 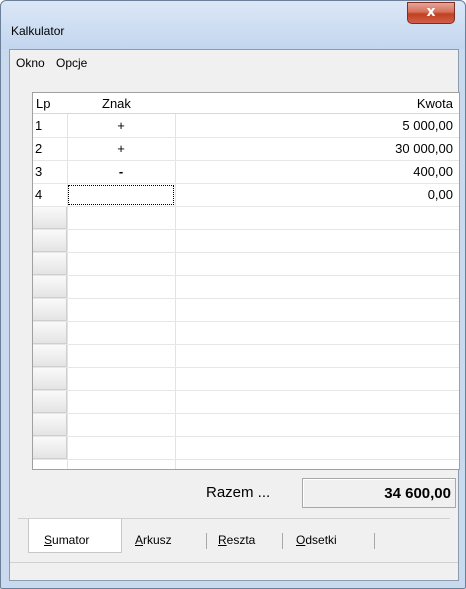 I want to click on tab-sumator: Sumator, so click(x=66, y=540).